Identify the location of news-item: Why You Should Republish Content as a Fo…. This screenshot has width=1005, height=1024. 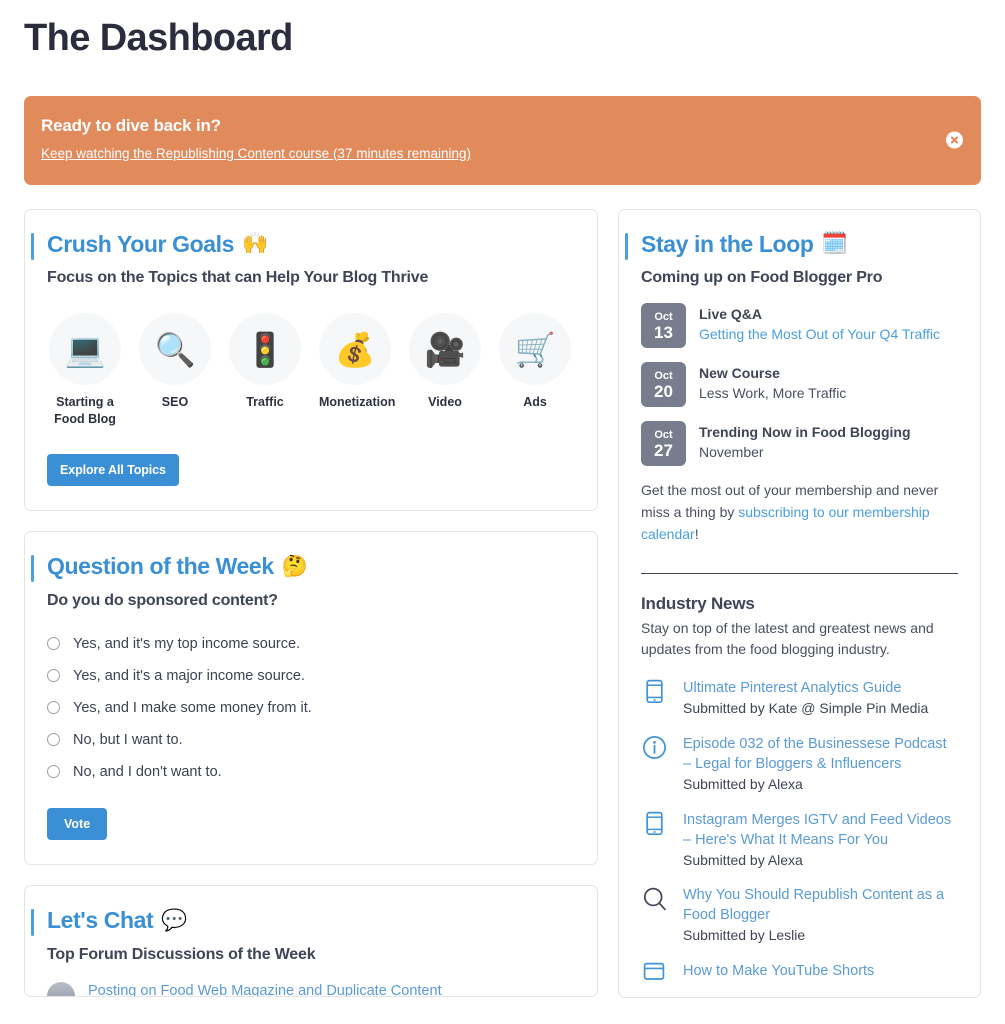
(799, 915).